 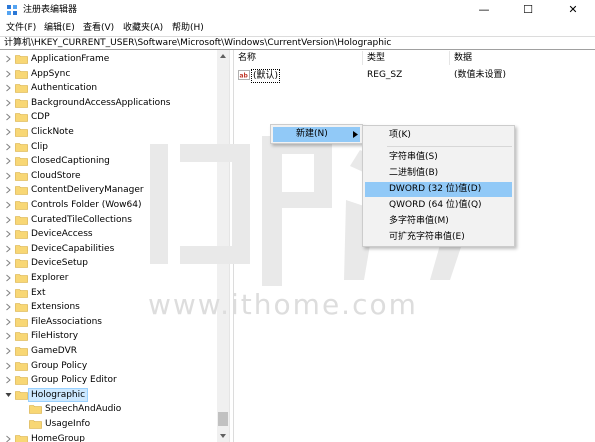 I want to click on submenu-item-dword: DWORD (32 位)值(D), so click(x=438, y=189).